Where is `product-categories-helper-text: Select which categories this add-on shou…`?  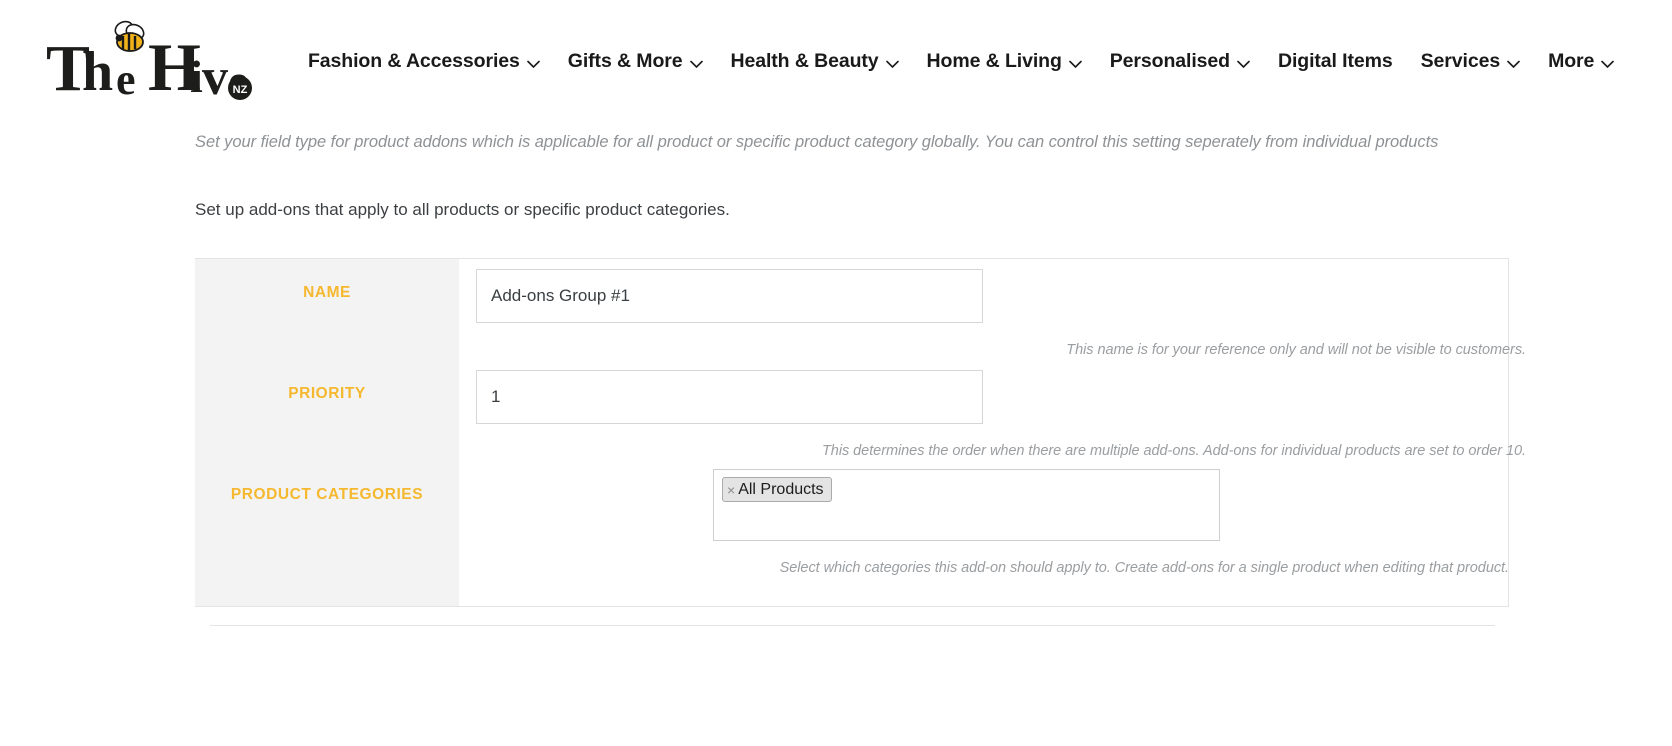
product-categories-helper-text: Select which categories this add-on shou… is located at coordinates (1144, 568).